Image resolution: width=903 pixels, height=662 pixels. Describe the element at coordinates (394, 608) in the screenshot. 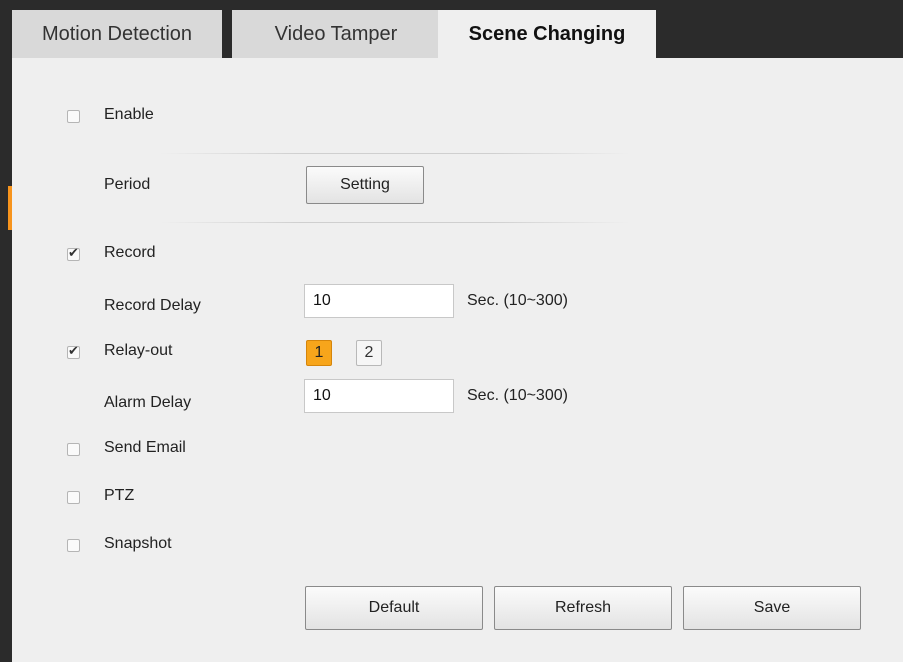

I see `default-button: Default` at that location.